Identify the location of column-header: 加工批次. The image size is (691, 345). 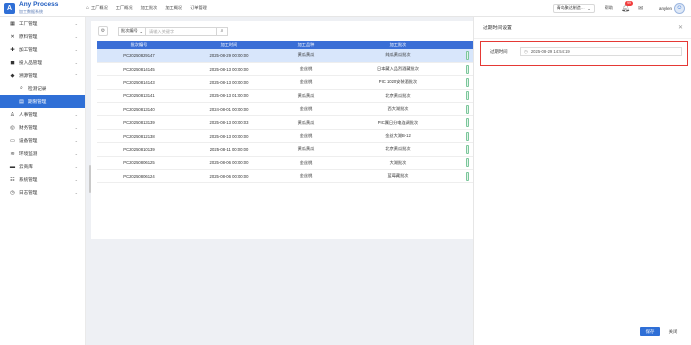
(398, 45).